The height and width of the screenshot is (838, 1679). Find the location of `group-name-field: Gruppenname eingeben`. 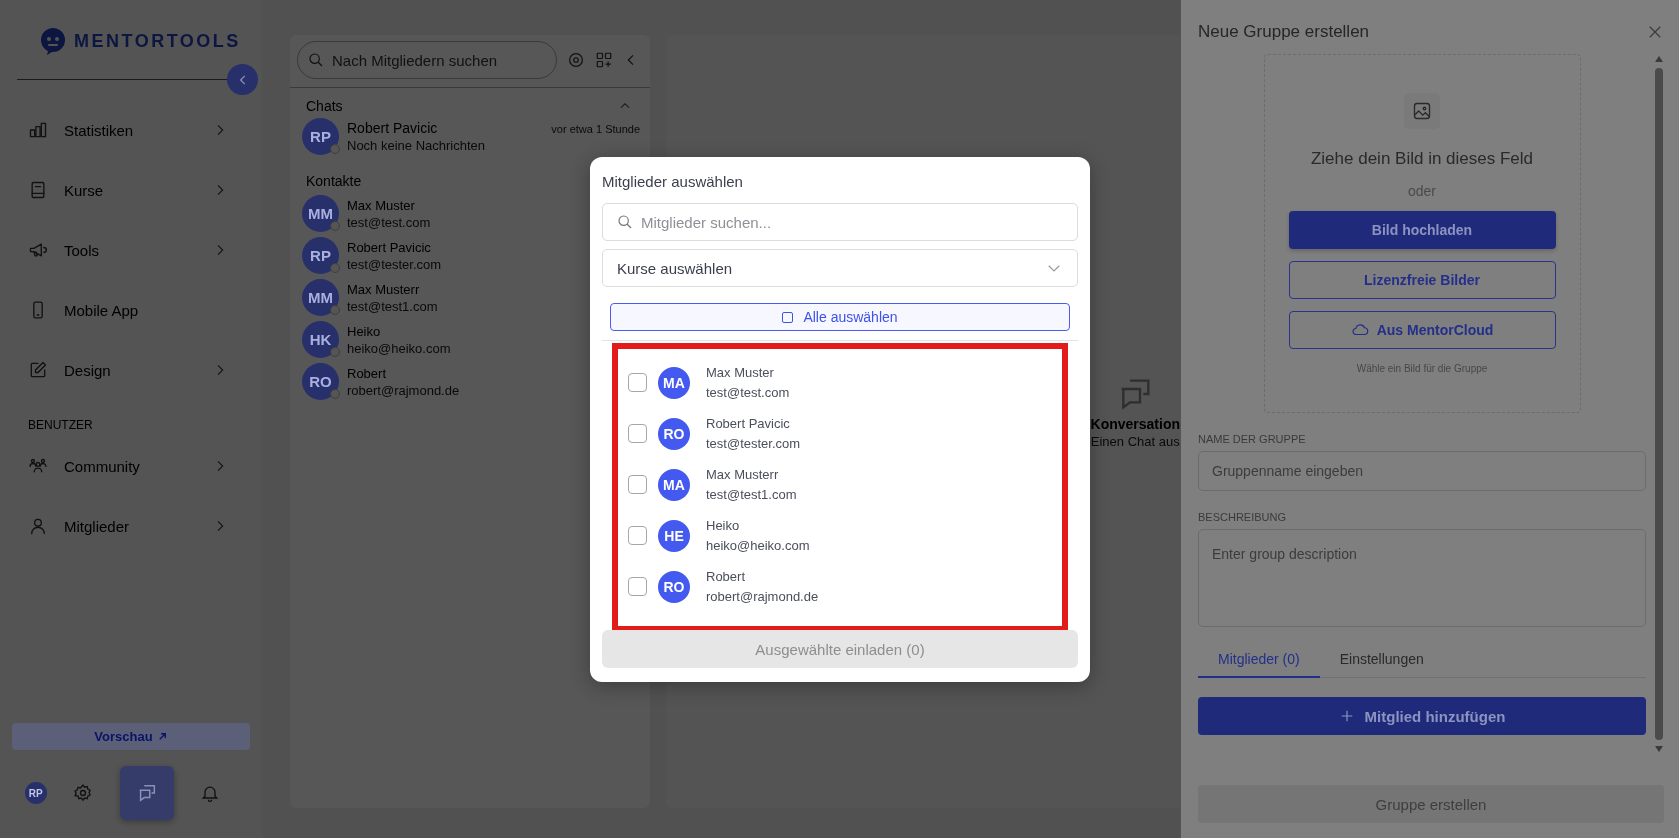

group-name-field: Gruppenname eingeben is located at coordinates (1422, 471).